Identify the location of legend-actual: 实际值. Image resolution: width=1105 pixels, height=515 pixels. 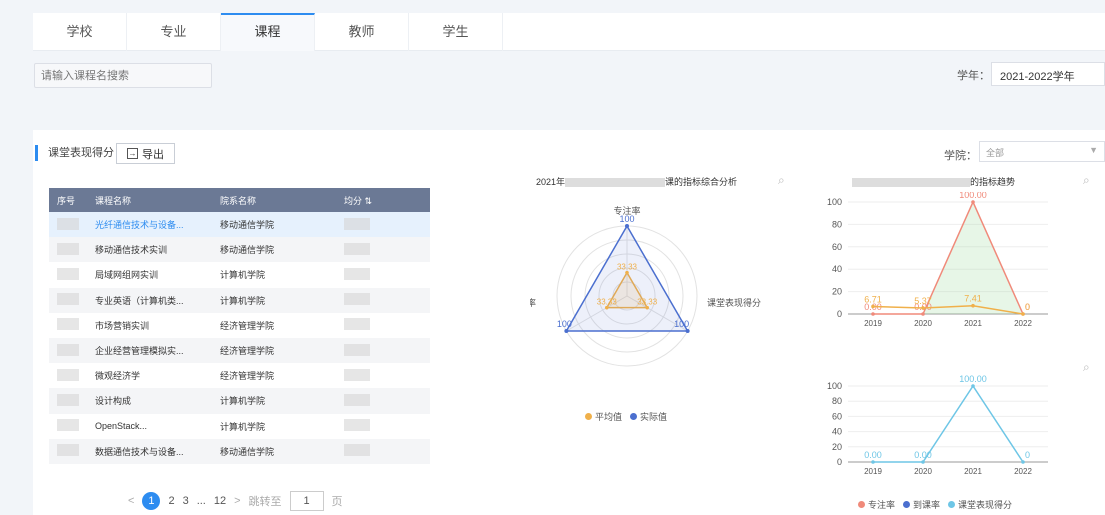
(648, 416).